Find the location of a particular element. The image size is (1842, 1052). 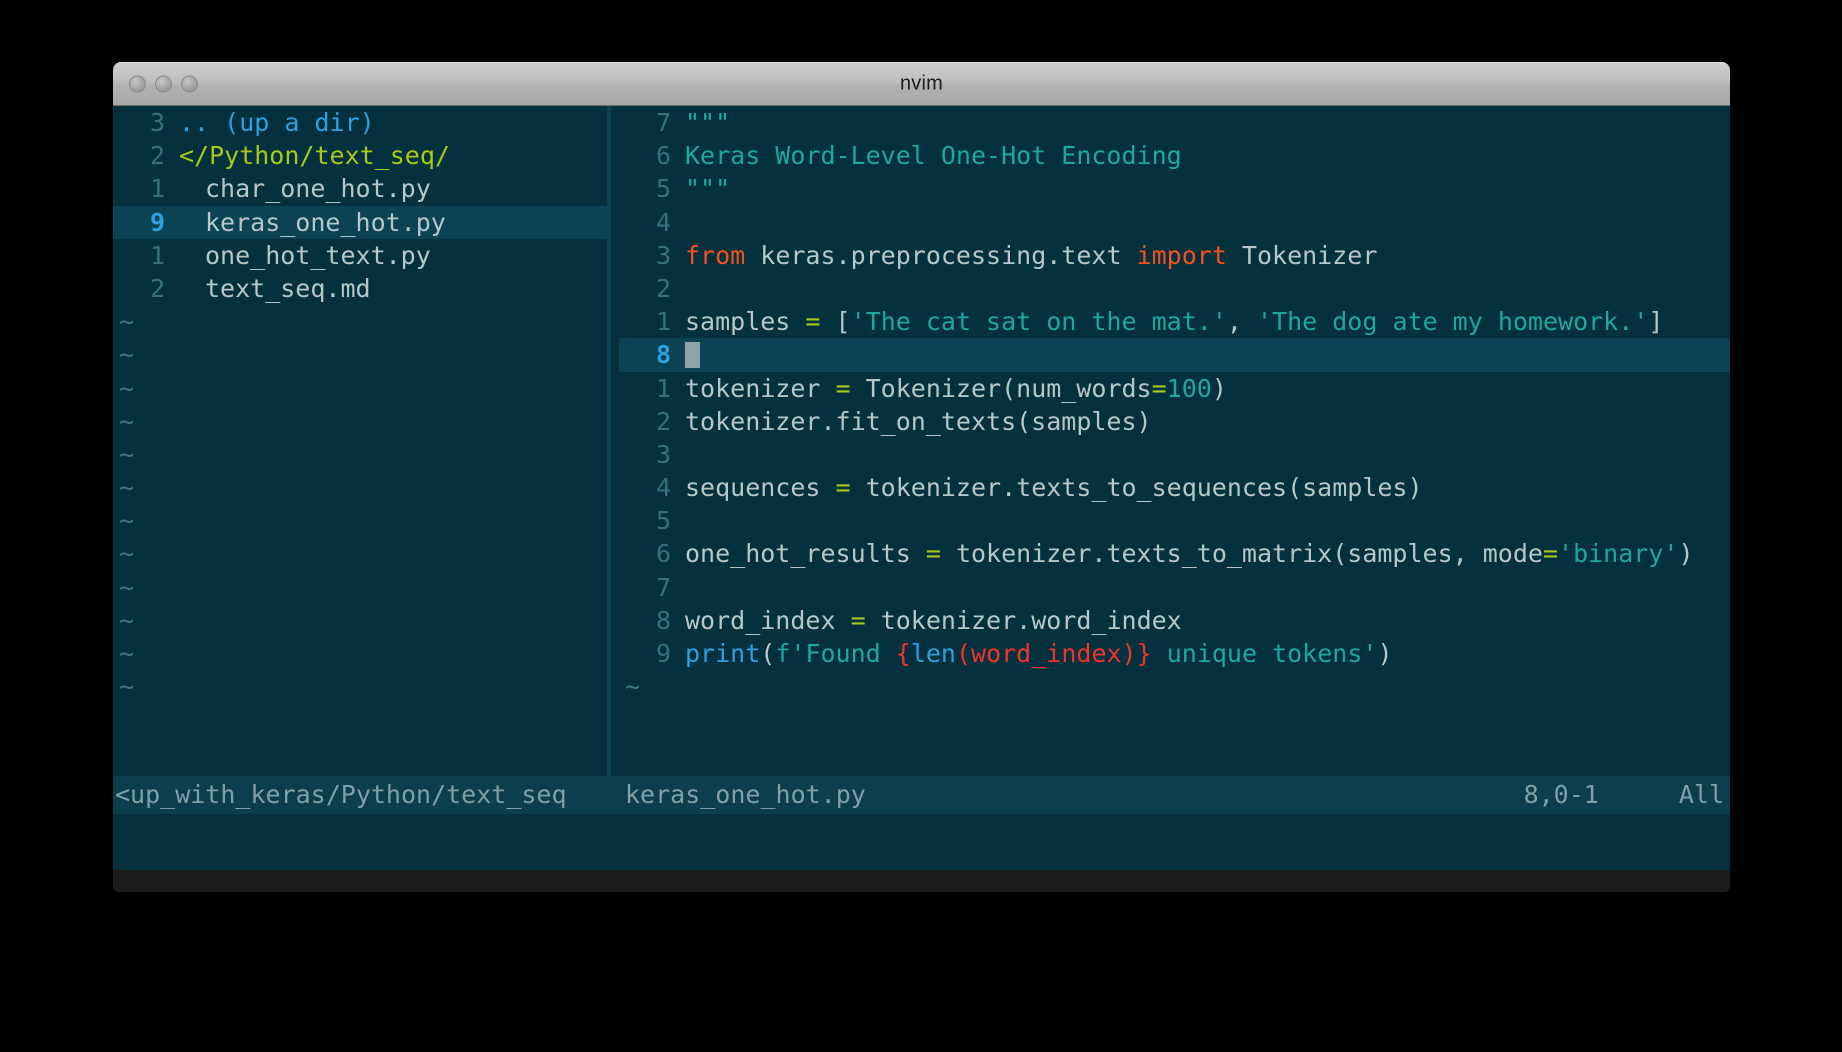

file-tree-item-label: one_hot_text.py is located at coordinates (318, 255).